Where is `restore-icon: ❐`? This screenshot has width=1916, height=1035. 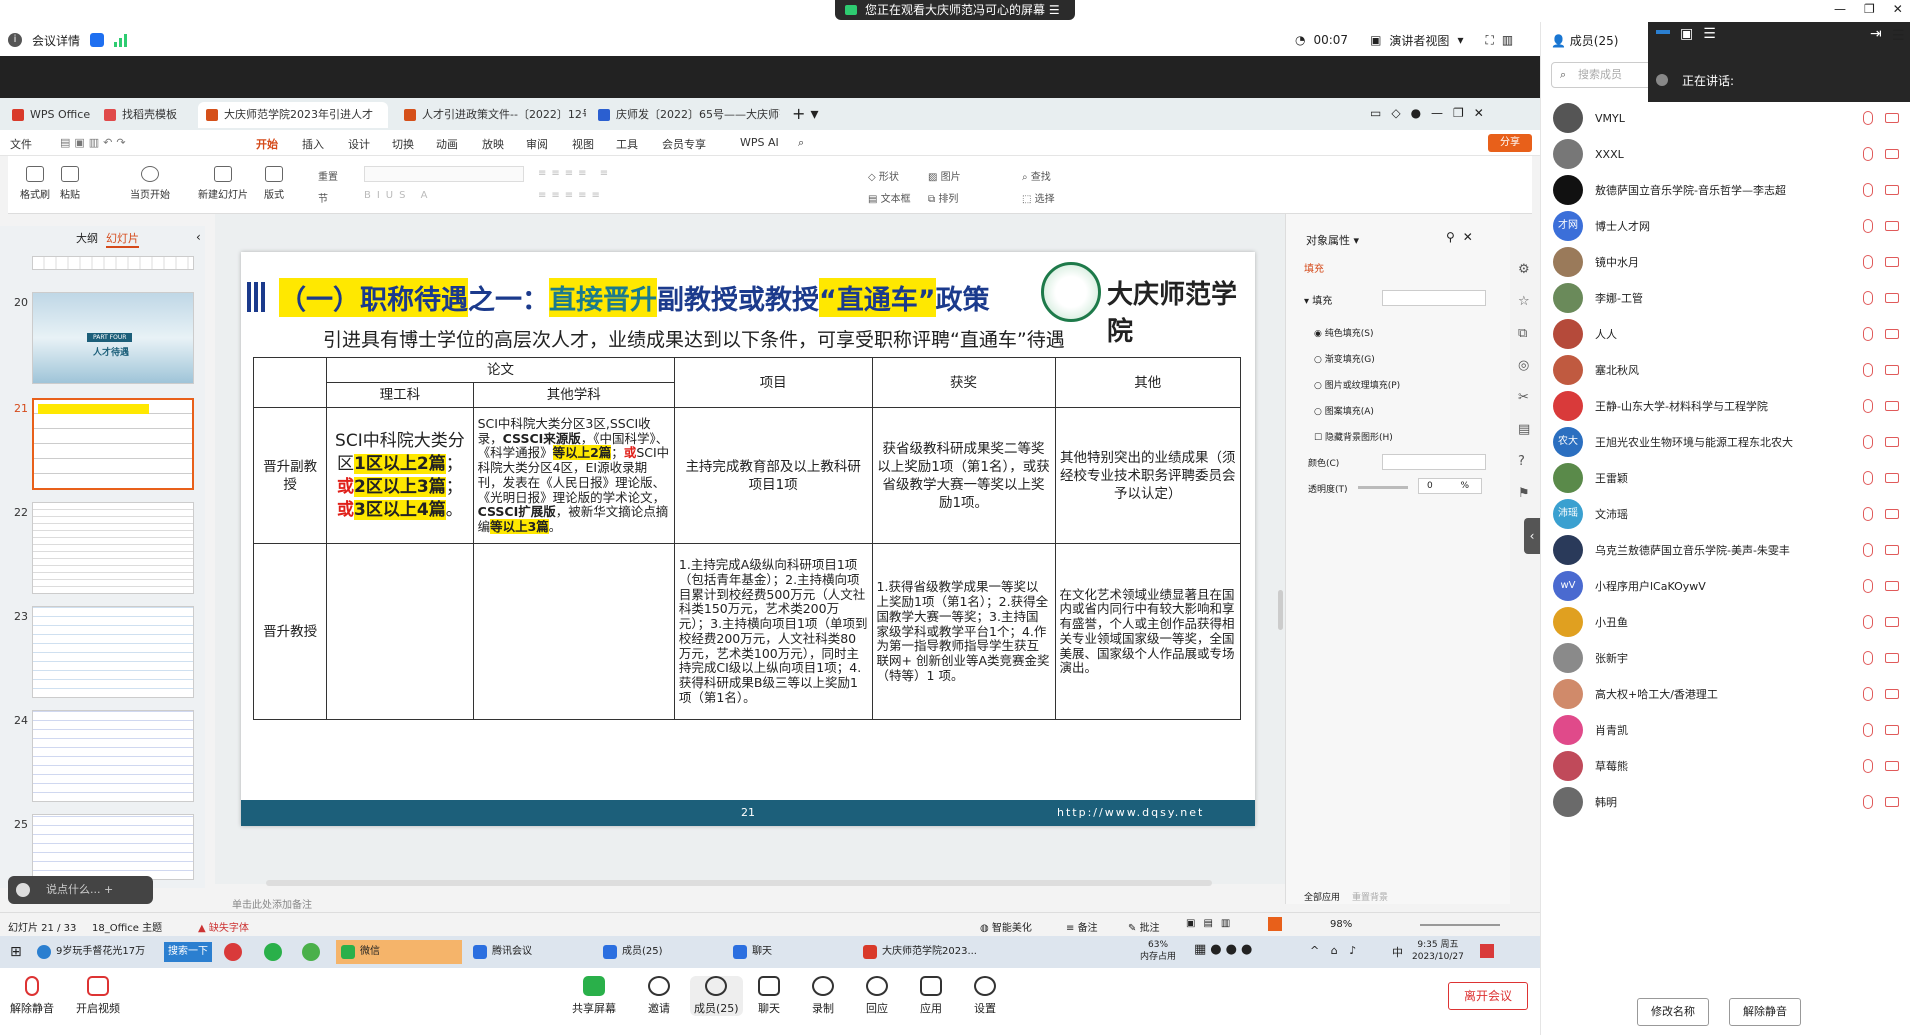
restore-icon: ❐ is located at coordinates (1869, 9).